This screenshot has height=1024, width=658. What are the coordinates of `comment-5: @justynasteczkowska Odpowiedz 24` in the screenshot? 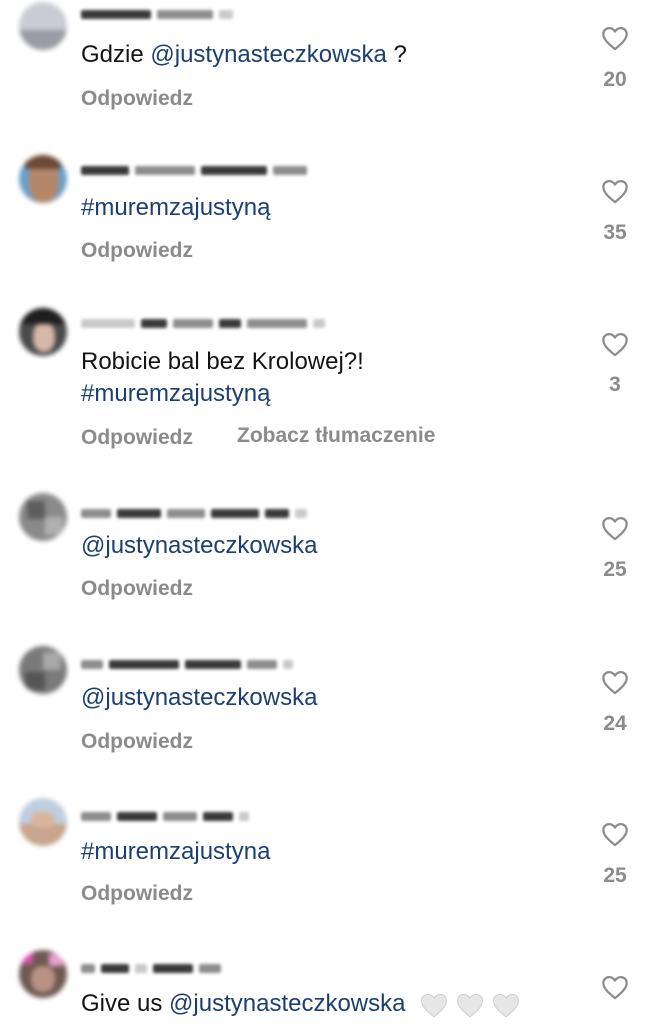 It's located at (329, 716).